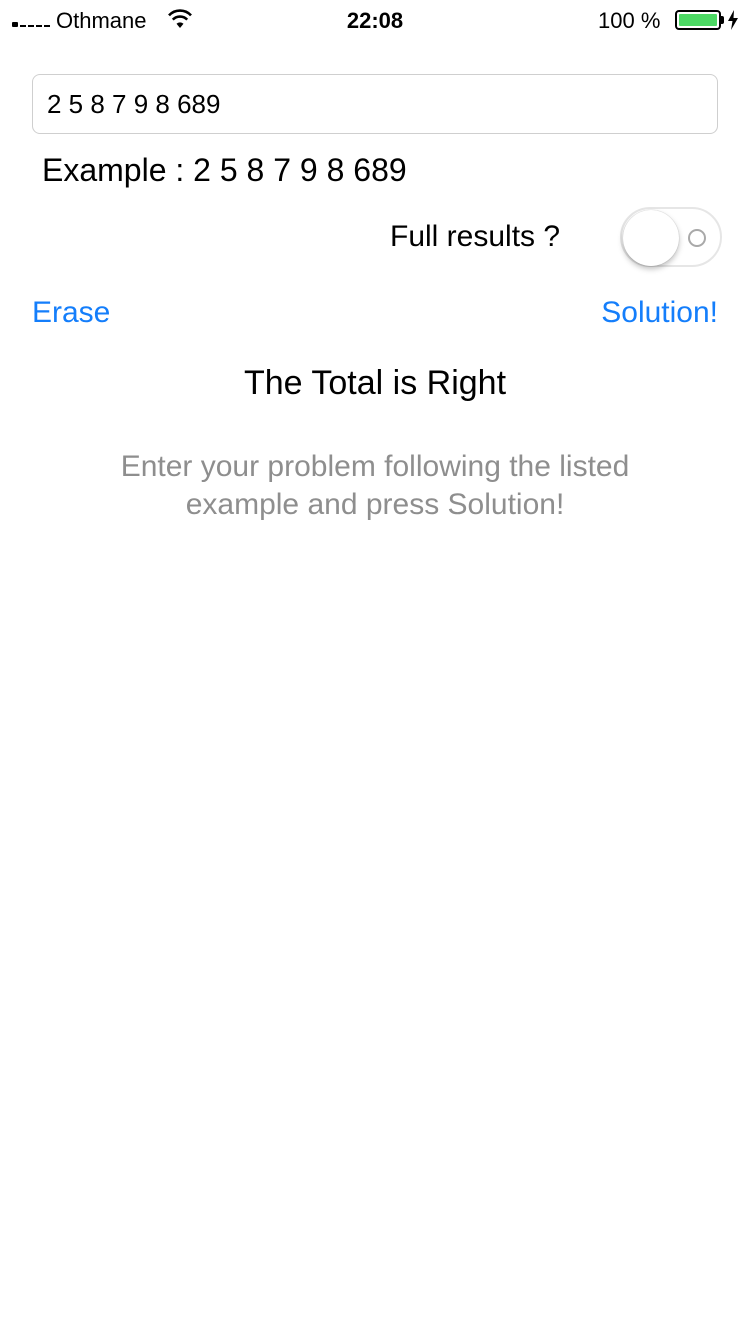 This screenshot has width=750, height=1334. I want to click on toggle-off-indicator-icon, so click(697, 238).